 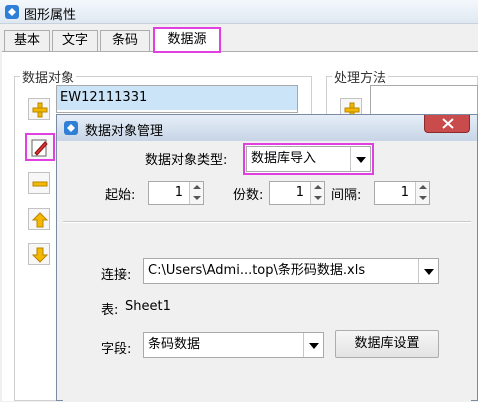 What do you see at coordinates (360, 76) in the screenshot?
I see `processing-group-label: 处理方法` at bounding box center [360, 76].